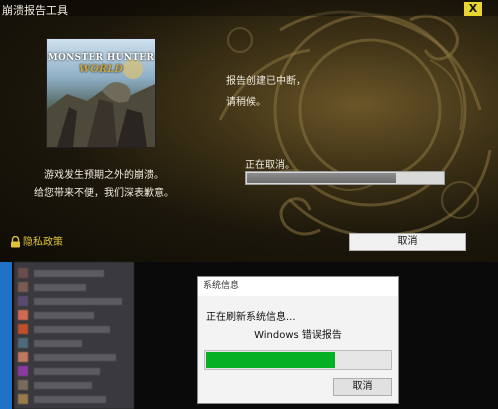 This screenshot has width=498, height=409. What do you see at coordinates (473, 9) in the screenshot?
I see `close-button: X` at bounding box center [473, 9].